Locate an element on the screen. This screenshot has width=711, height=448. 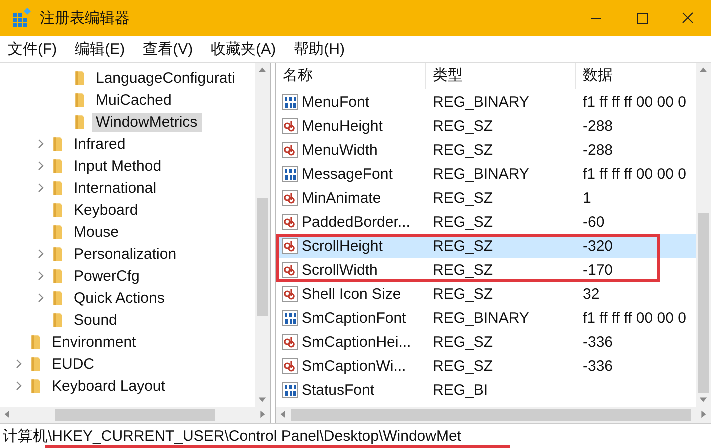
tree-item: EUDC is located at coordinates (73, 364).